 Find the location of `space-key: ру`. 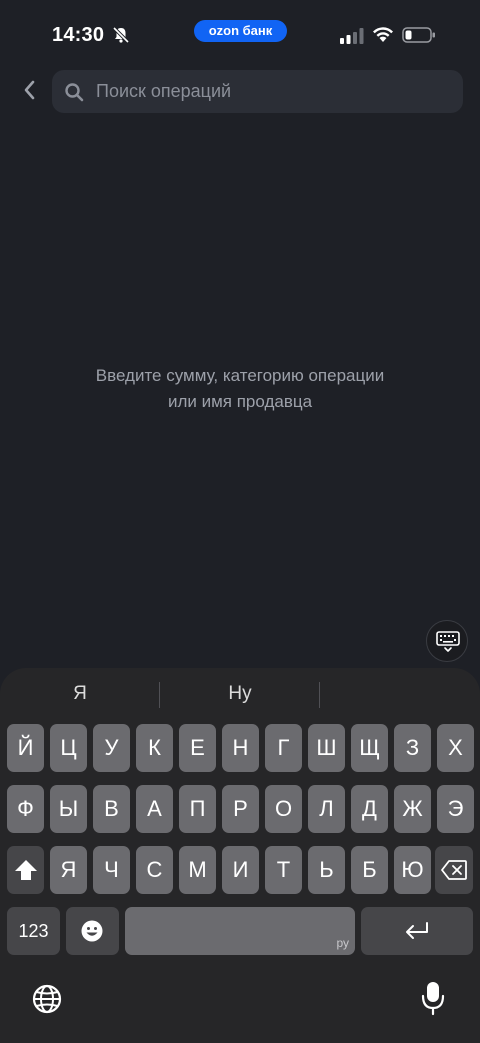

space-key: ру is located at coordinates (240, 931).